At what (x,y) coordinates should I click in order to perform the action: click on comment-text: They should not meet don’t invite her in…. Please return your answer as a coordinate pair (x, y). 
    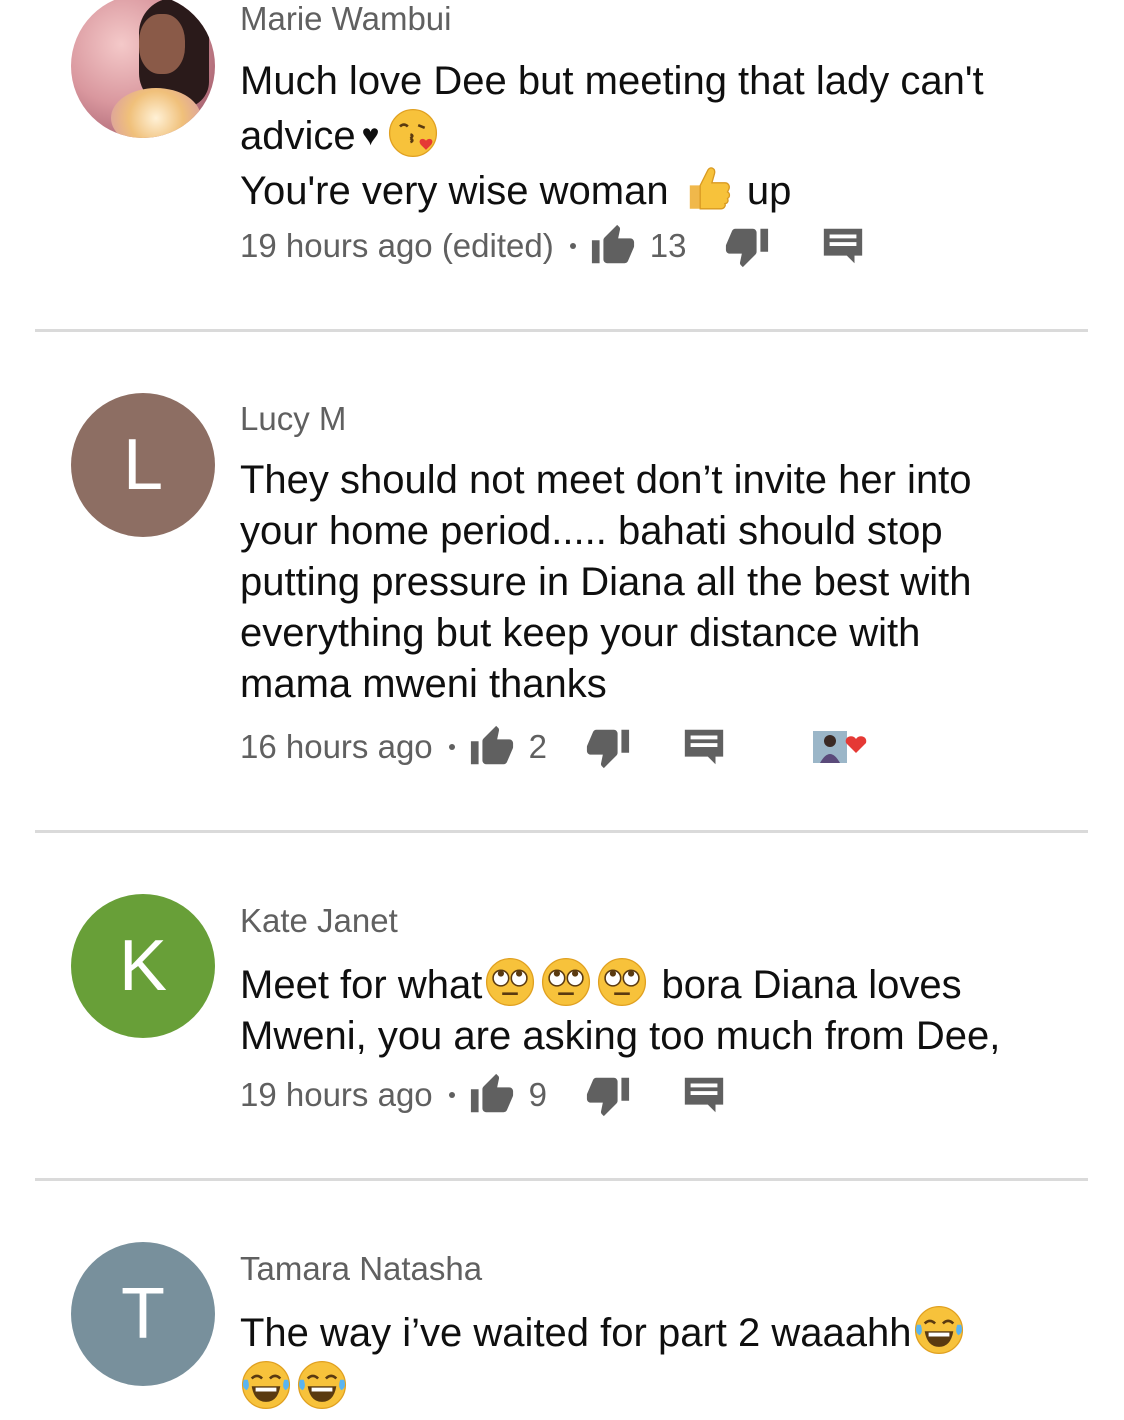
    Looking at the image, I should click on (606, 582).